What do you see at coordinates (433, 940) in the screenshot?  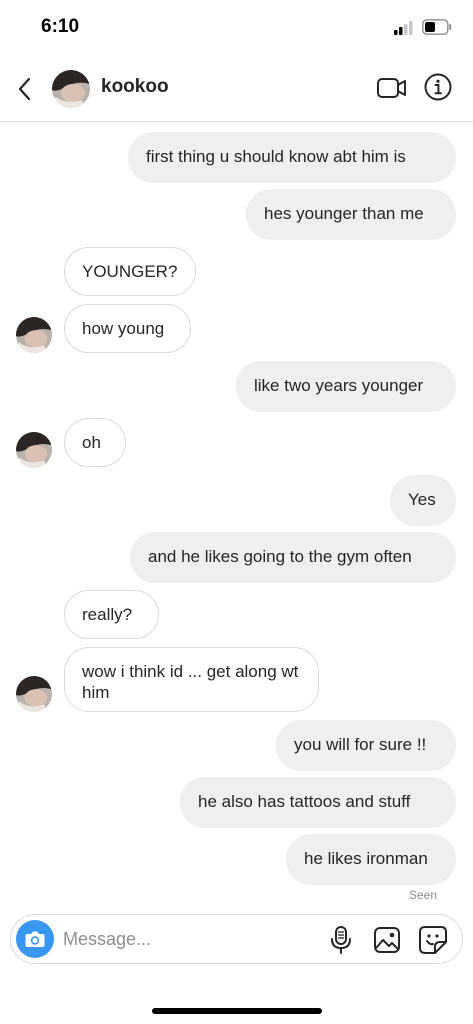 I see `sticker-icon` at bounding box center [433, 940].